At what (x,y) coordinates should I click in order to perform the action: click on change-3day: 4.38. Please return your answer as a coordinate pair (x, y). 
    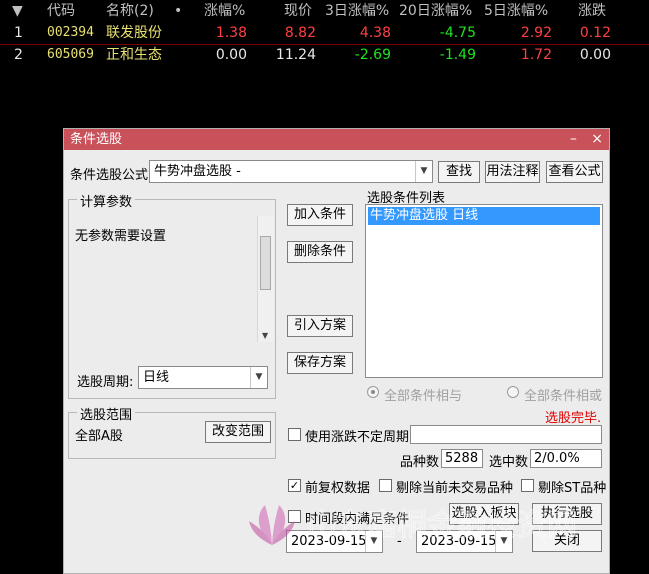
    Looking at the image, I should click on (375, 33).